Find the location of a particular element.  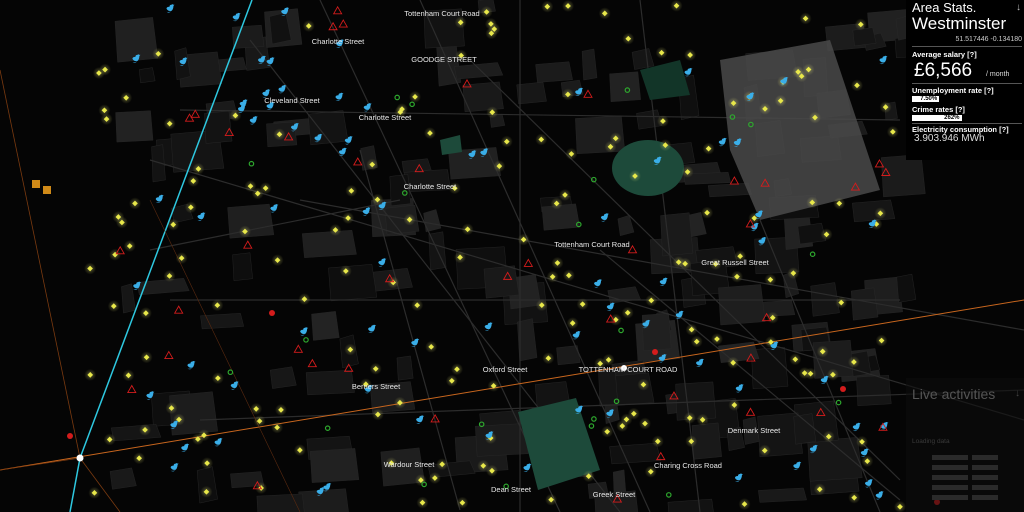

street-label: Wardour Street is located at coordinates (409, 464).